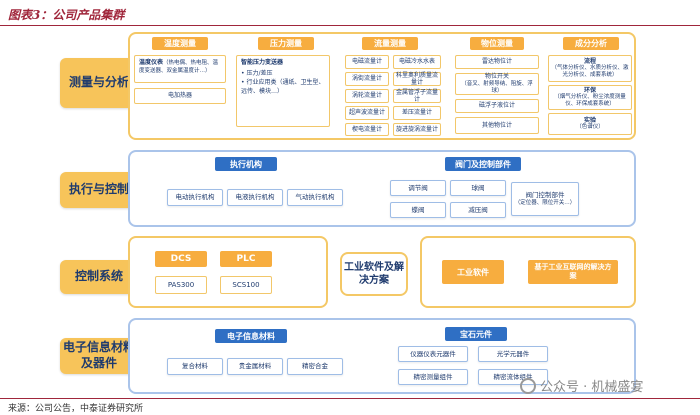 Image resolution: width=700 pixels, height=415 pixels. I want to click on label-env-sub: （烟气分析仪、粉尘浓度测量仪、环保成套系统）, so click(590, 101).